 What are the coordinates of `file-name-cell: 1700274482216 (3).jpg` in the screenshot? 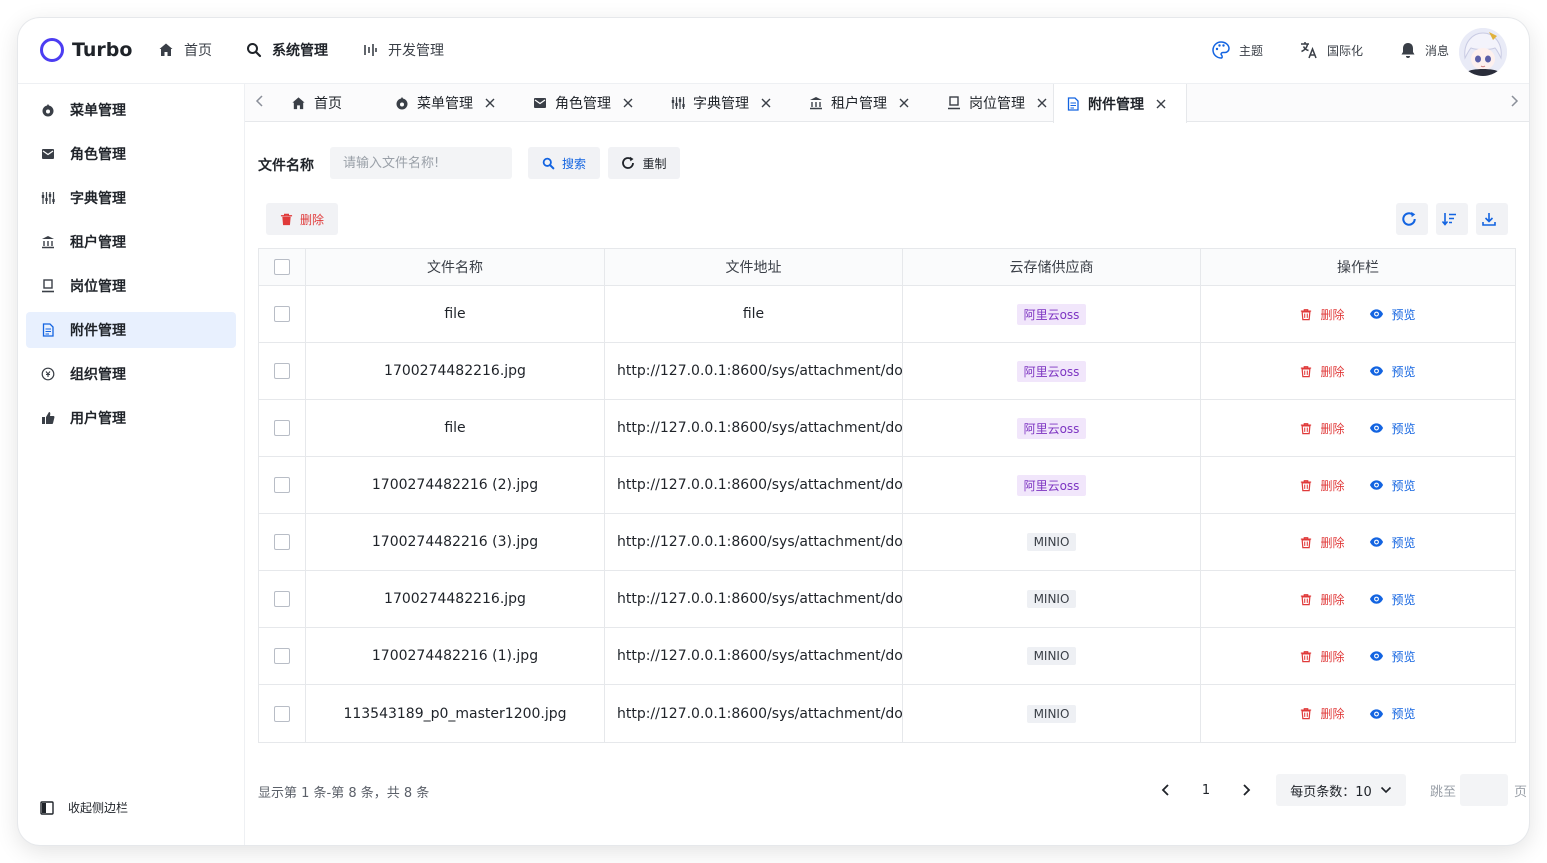 It's located at (455, 542).